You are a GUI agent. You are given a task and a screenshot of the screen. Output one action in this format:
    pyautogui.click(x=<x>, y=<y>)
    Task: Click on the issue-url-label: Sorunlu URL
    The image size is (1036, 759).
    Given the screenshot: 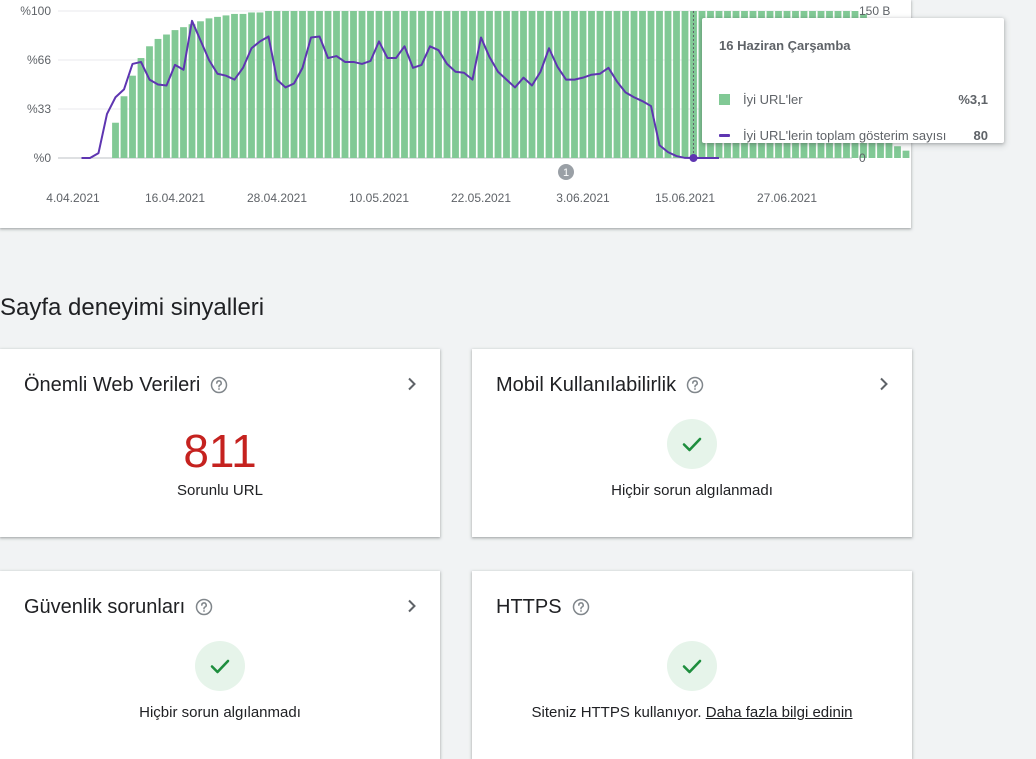 What is the action you would take?
    pyautogui.click(x=220, y=490)
    